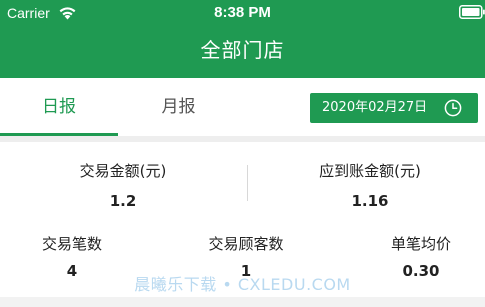  I want to click on stat-trade-amount: 交易金额(元) 1.2, so click(123, 186).